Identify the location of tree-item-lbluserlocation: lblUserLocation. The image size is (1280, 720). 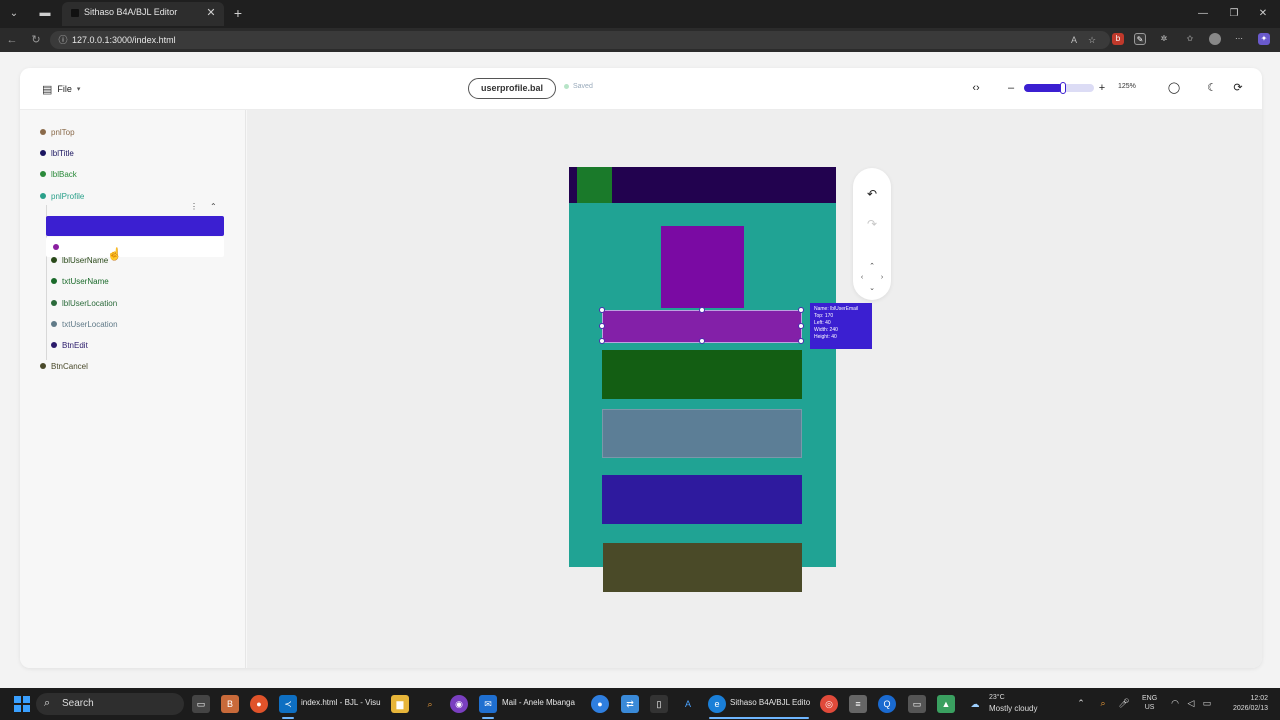
(84, 303).